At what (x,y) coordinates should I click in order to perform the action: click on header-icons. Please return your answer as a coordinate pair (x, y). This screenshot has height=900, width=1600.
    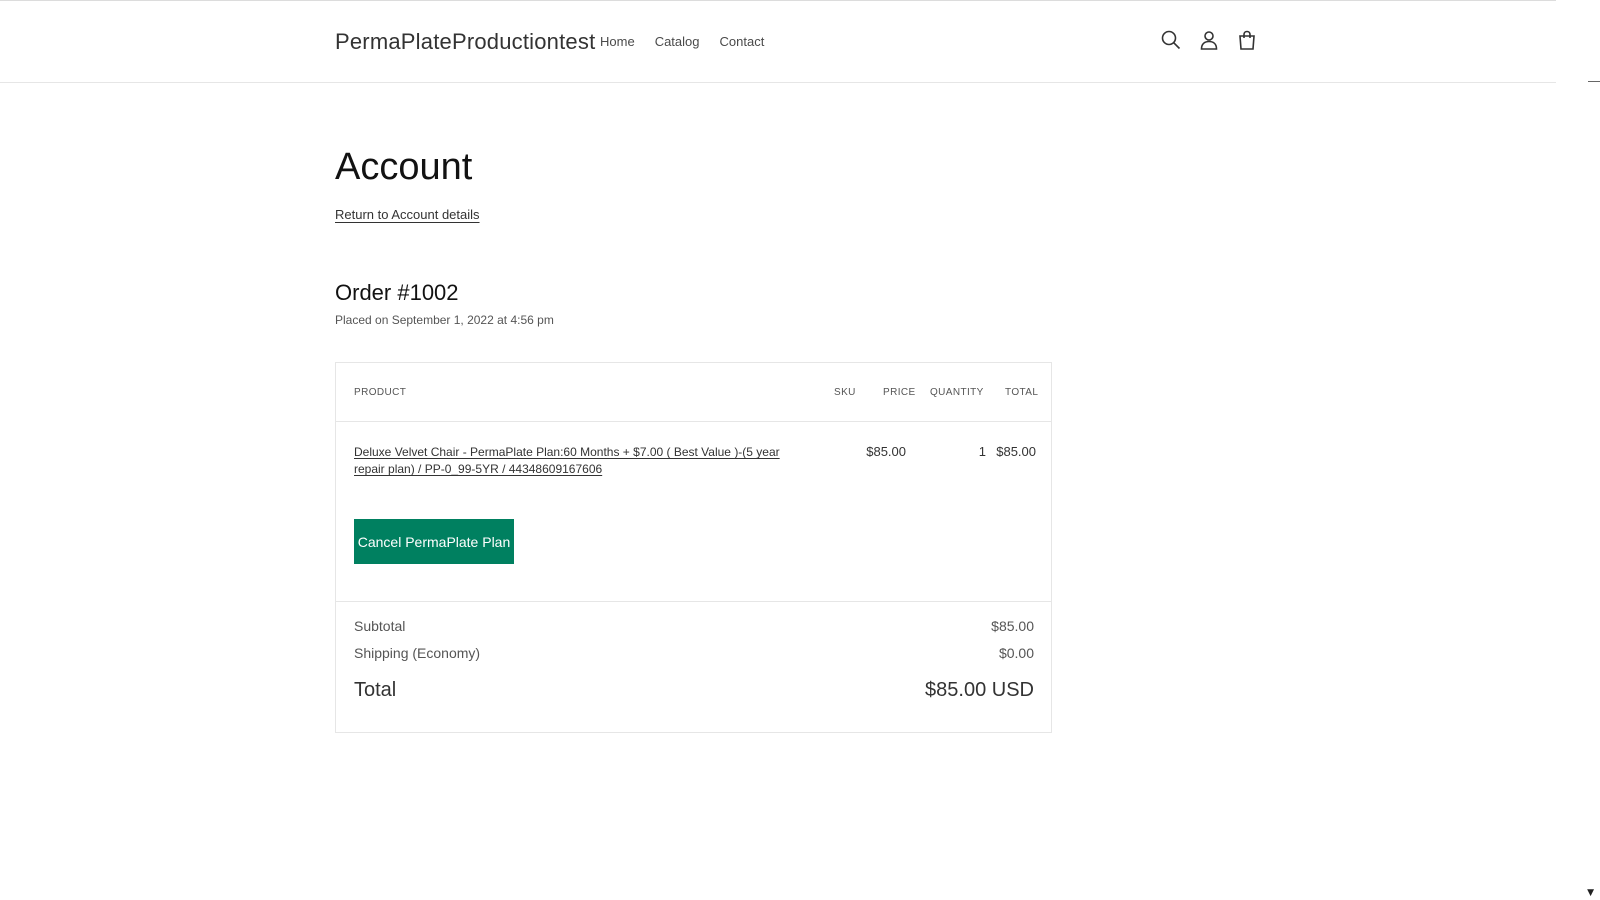
    Looking at the image, I should click on (1209, 40).